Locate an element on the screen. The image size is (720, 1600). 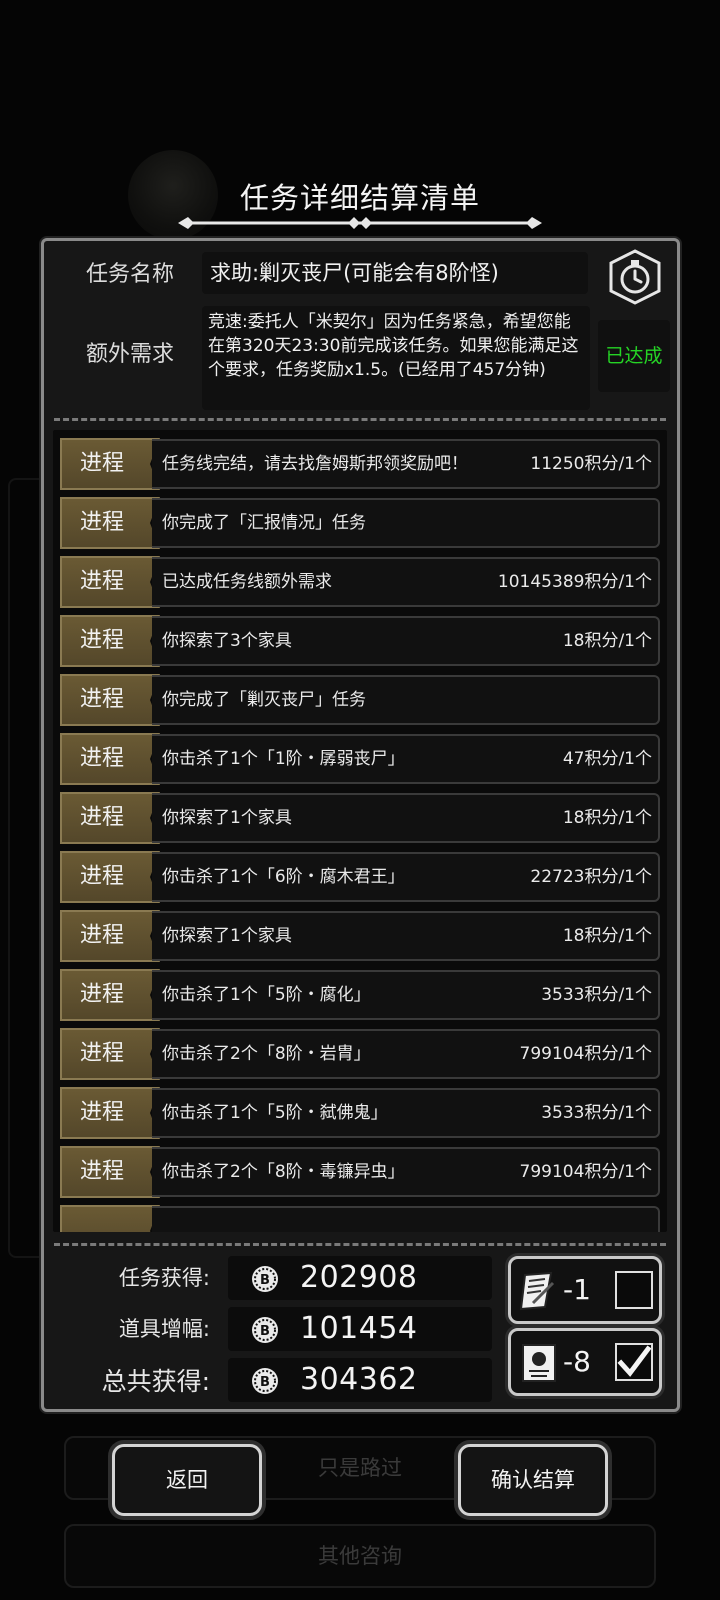
item-bonus-value: 101454 is located at coordinates (359, 1328).